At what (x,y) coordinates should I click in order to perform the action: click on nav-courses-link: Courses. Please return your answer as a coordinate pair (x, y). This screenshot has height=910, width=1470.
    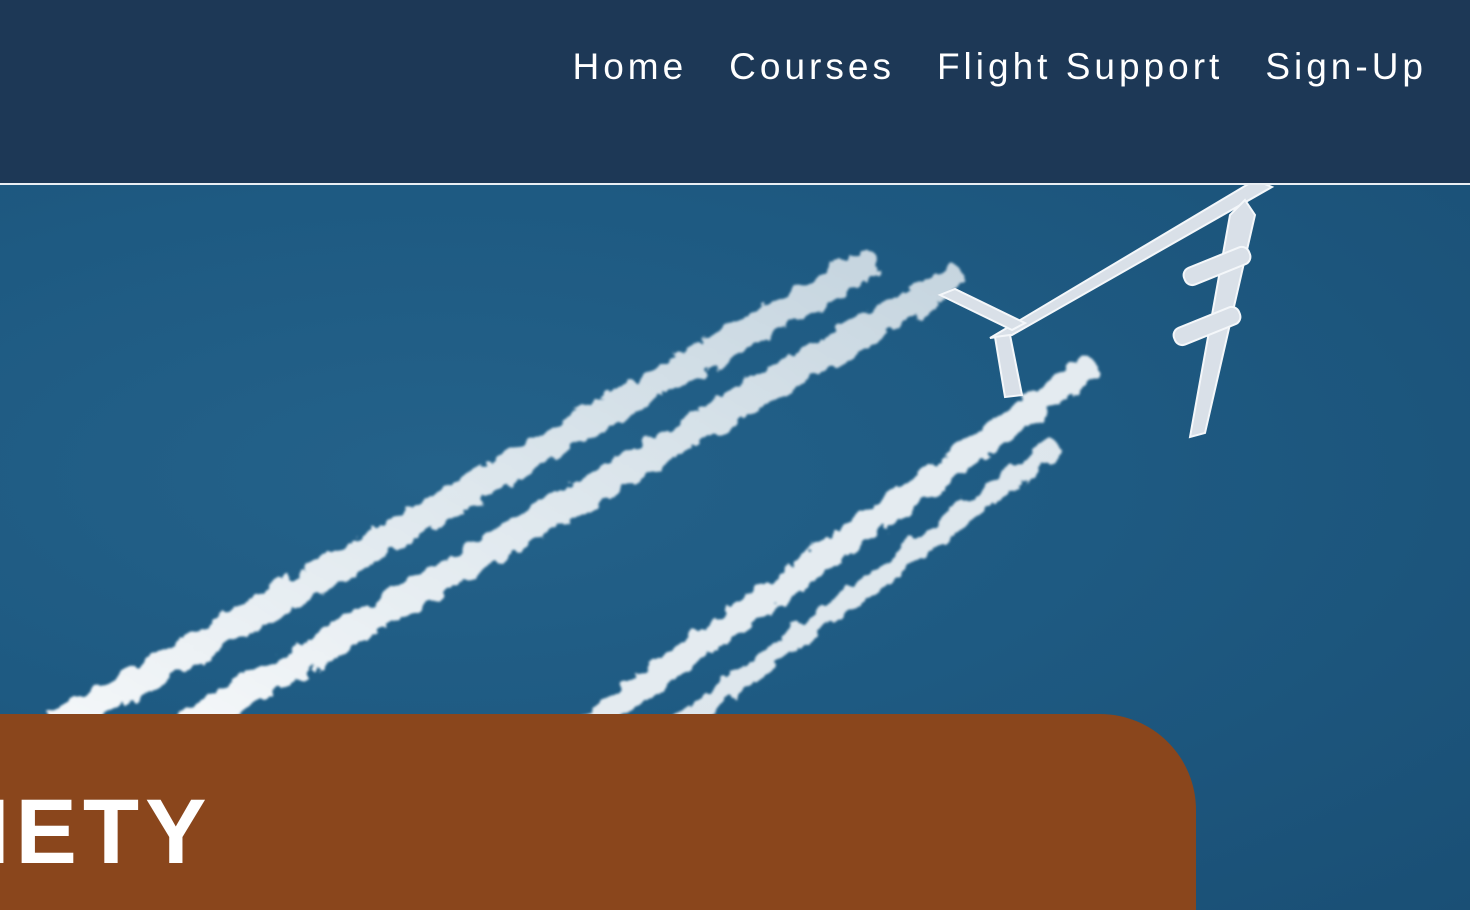
    Looking at the image, I should click on (812, 67).